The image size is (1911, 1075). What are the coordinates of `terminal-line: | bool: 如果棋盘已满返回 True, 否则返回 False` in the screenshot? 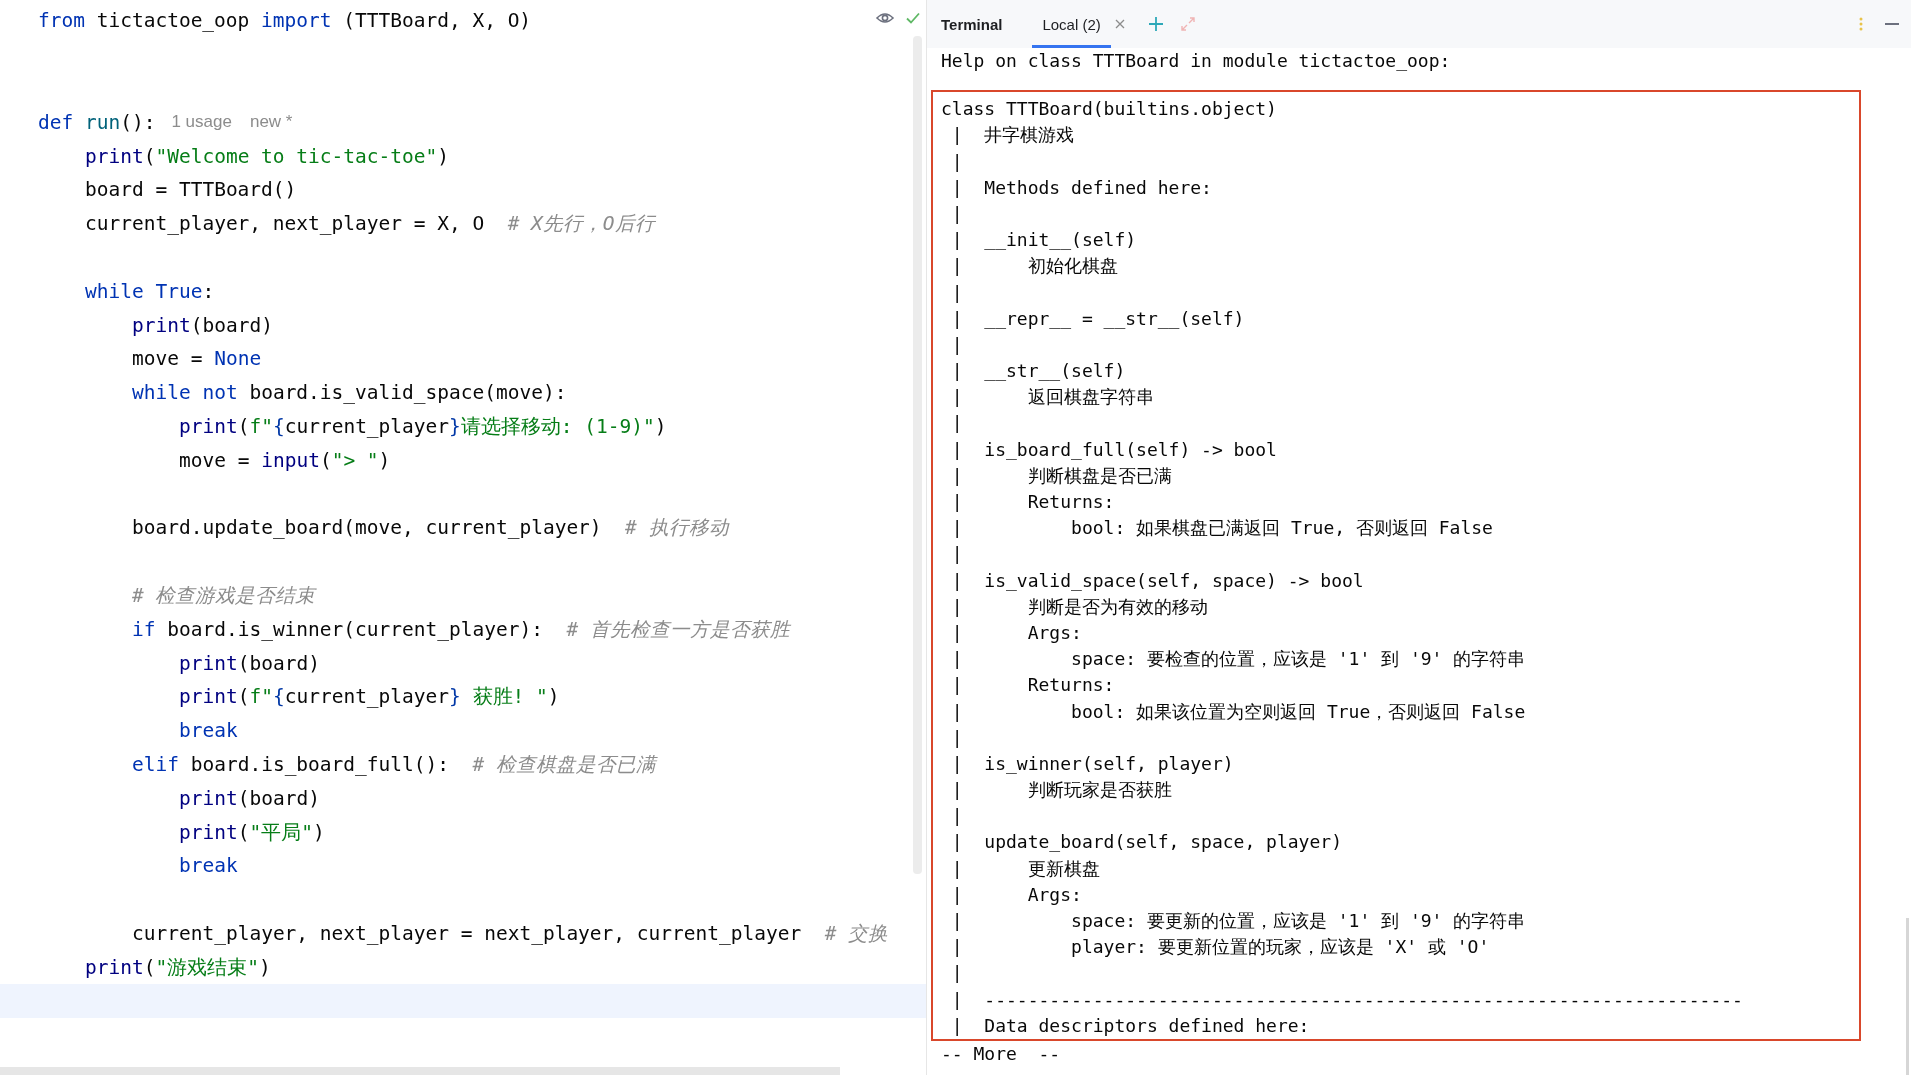 It's located at (1222, 528).